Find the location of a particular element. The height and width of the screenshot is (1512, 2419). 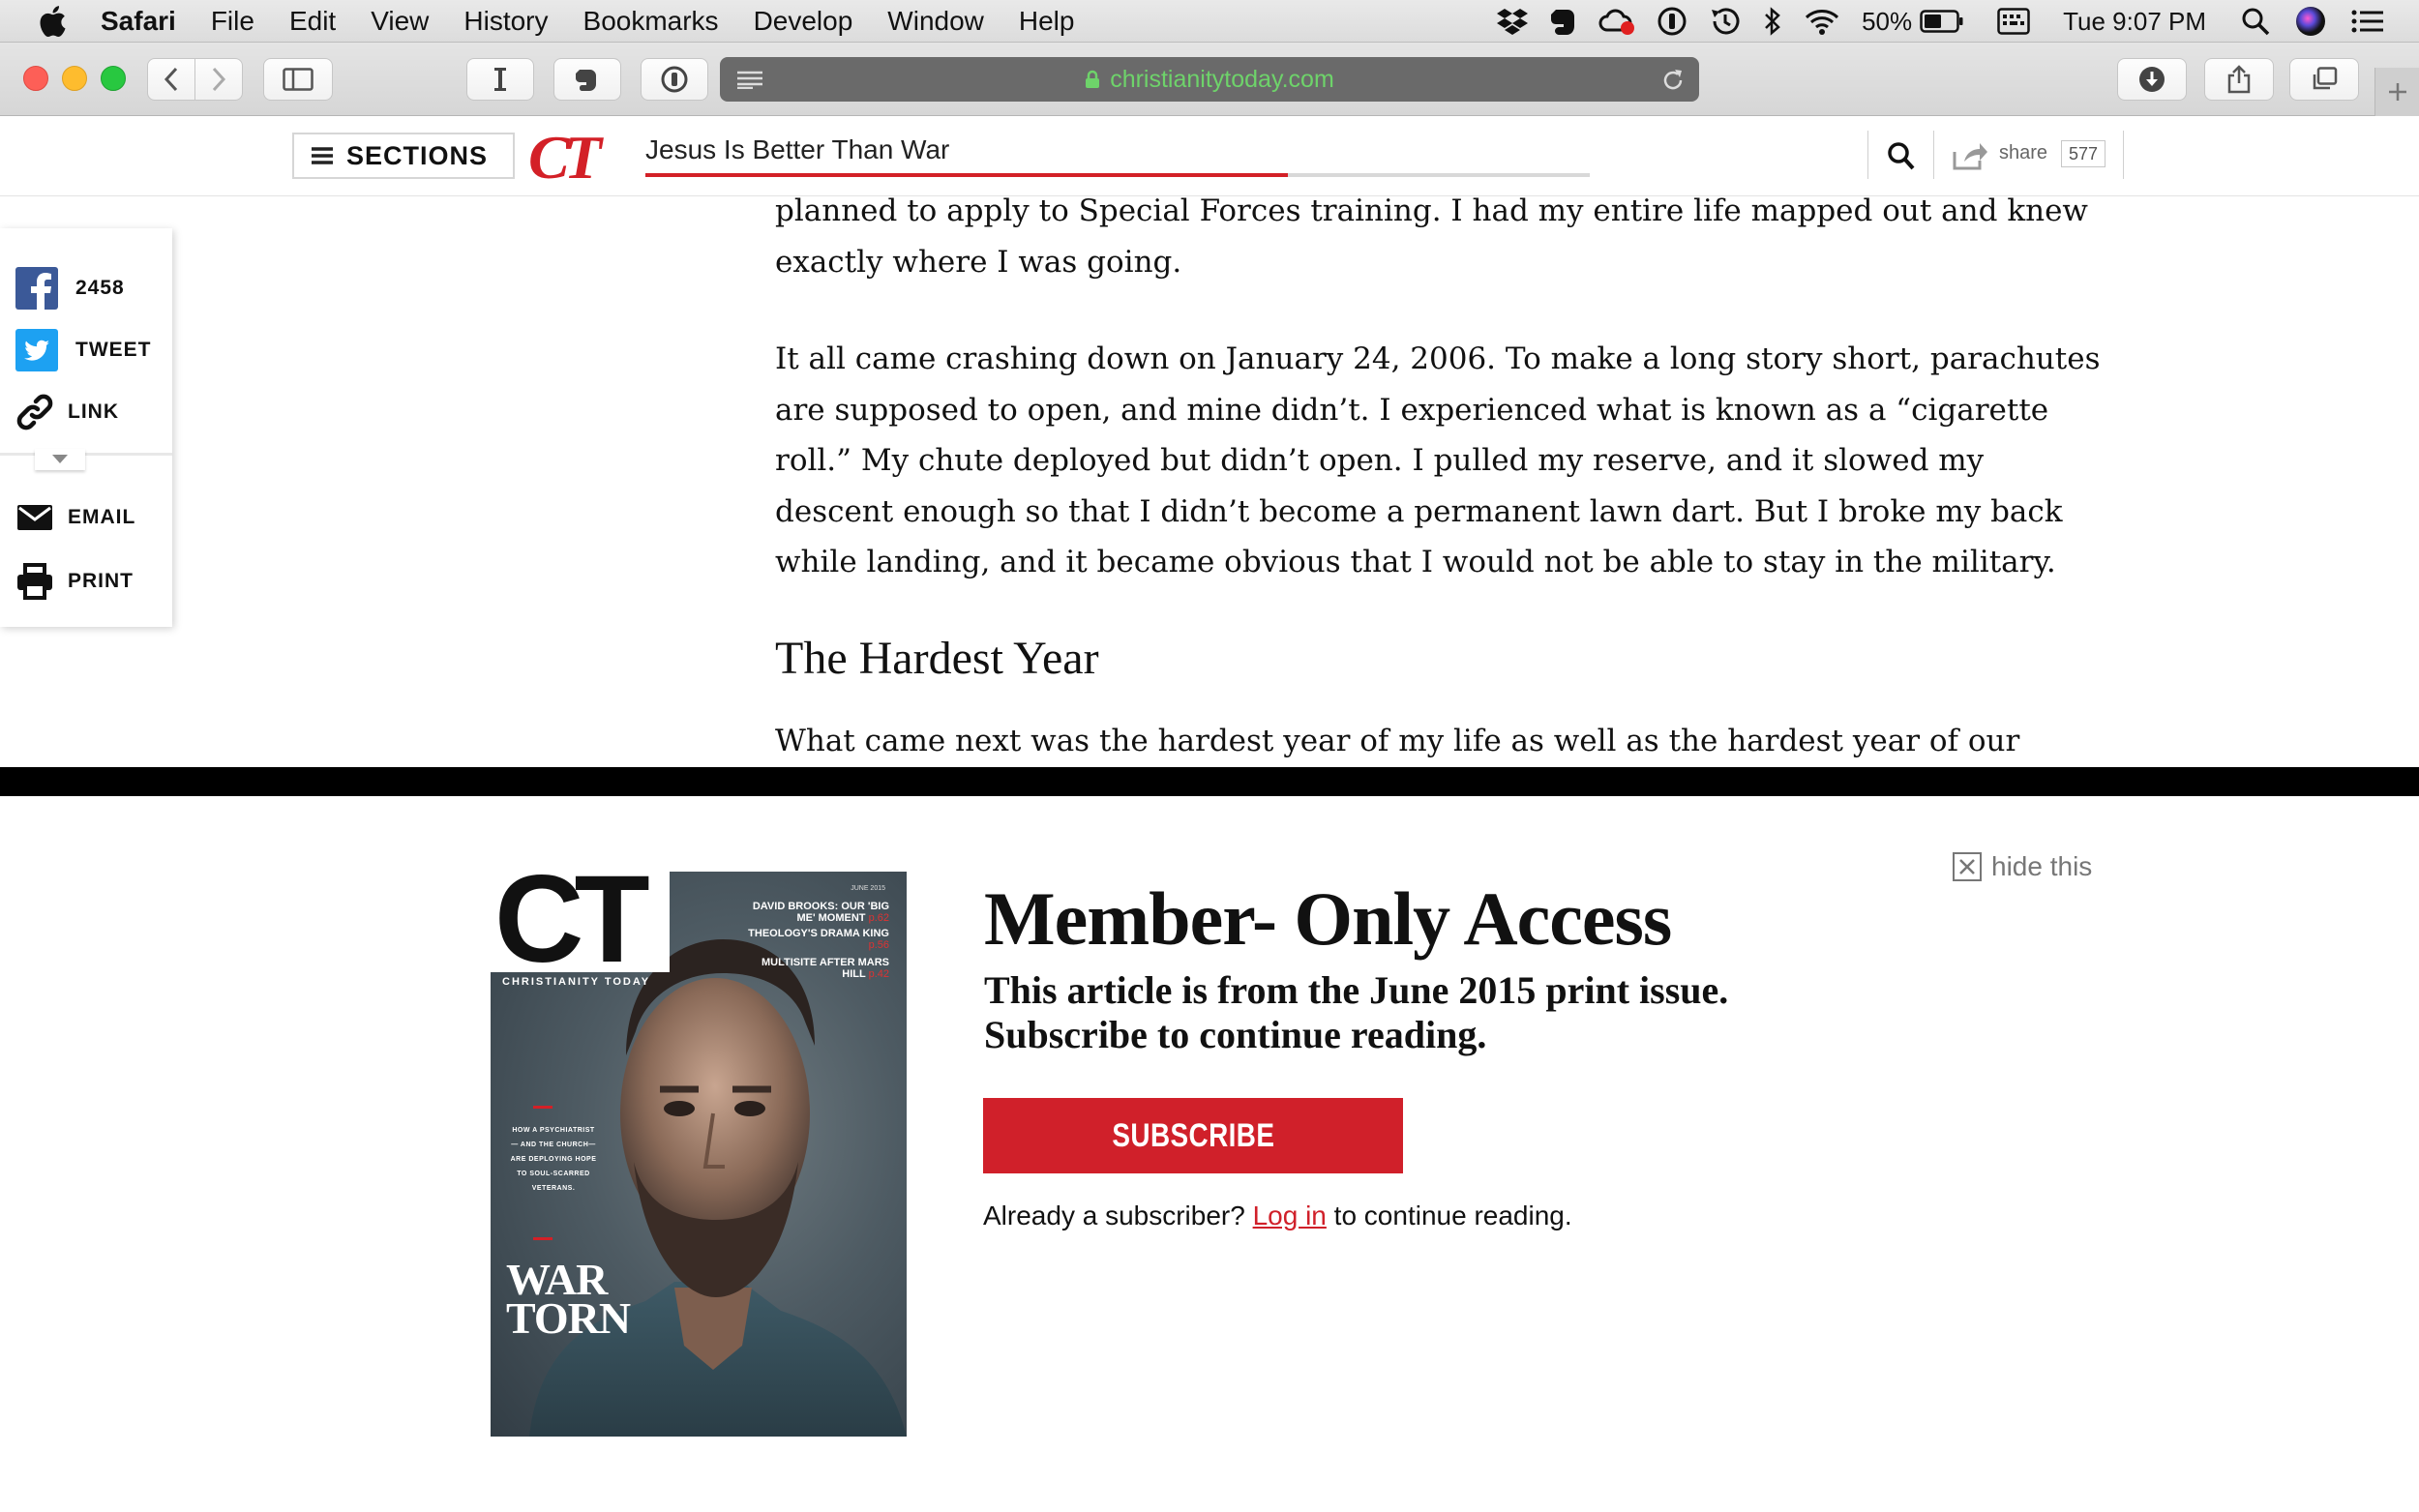

social-share-rail: 2458 TWEET LINK EMAIL PRINT is located at coordinates (86, 427).